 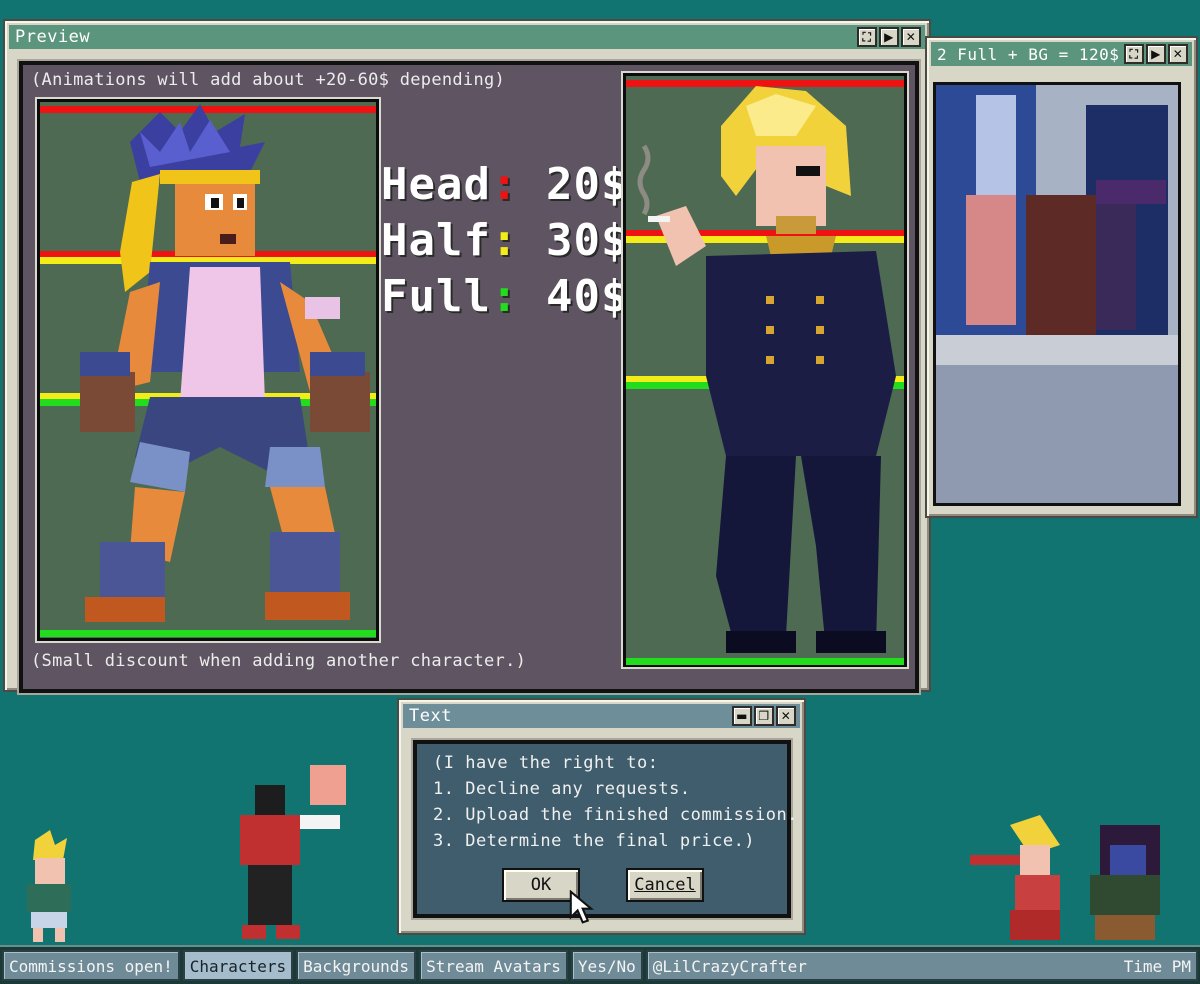 What do you see at coordinates (546, 763) in the screenshot?
I see `terms-line: (I have the right to:` at bounding box center [546, 763].